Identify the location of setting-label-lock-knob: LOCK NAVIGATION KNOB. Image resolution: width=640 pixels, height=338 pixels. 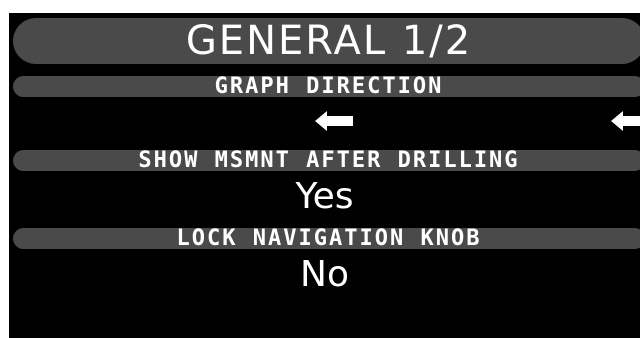
(329, 238).